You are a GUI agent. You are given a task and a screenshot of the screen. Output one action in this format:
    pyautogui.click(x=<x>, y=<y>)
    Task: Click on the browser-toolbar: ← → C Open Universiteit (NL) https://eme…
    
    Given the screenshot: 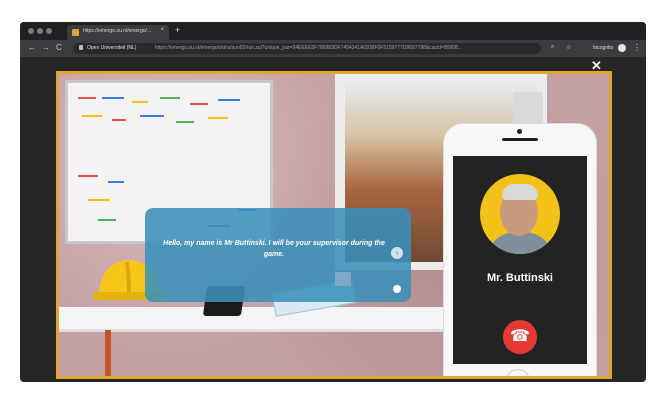 What is the action you would take?
    pyautogui.click(x=333, y=48)
    